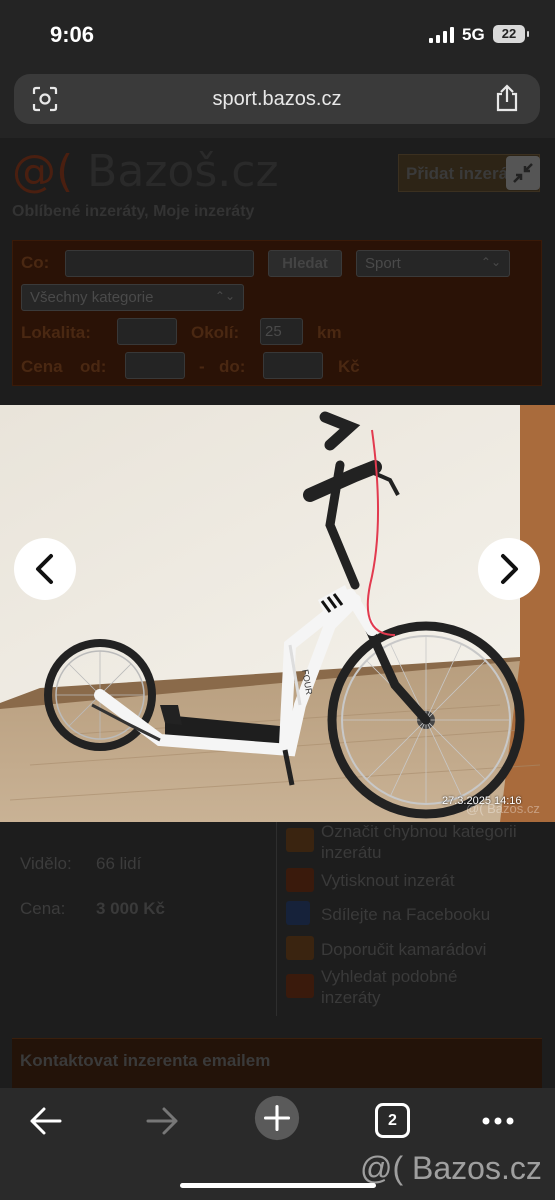 Image resolution: width=555 pixels, height=1200 pixels. I want to click on search-button: Hledat, so click(305, 263).